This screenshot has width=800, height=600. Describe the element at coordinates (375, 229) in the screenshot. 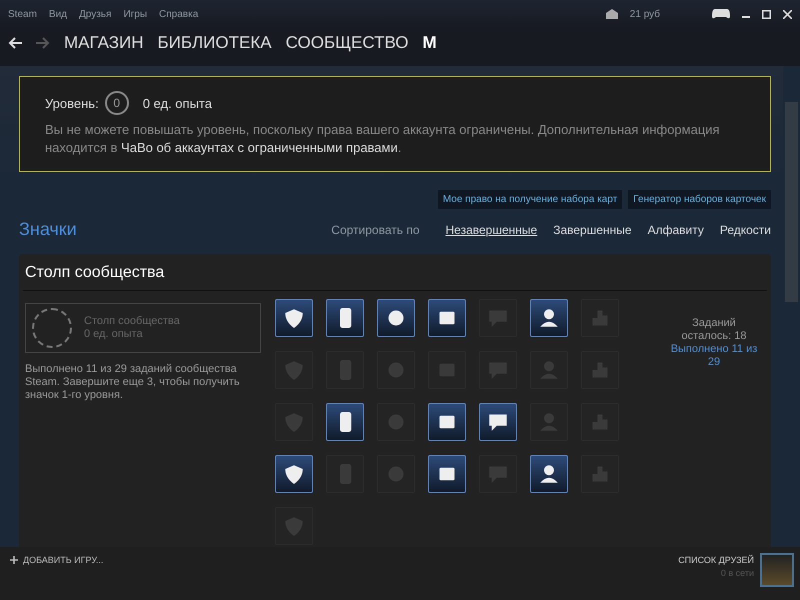

I see `sort-label: Сортировать по` at that location.